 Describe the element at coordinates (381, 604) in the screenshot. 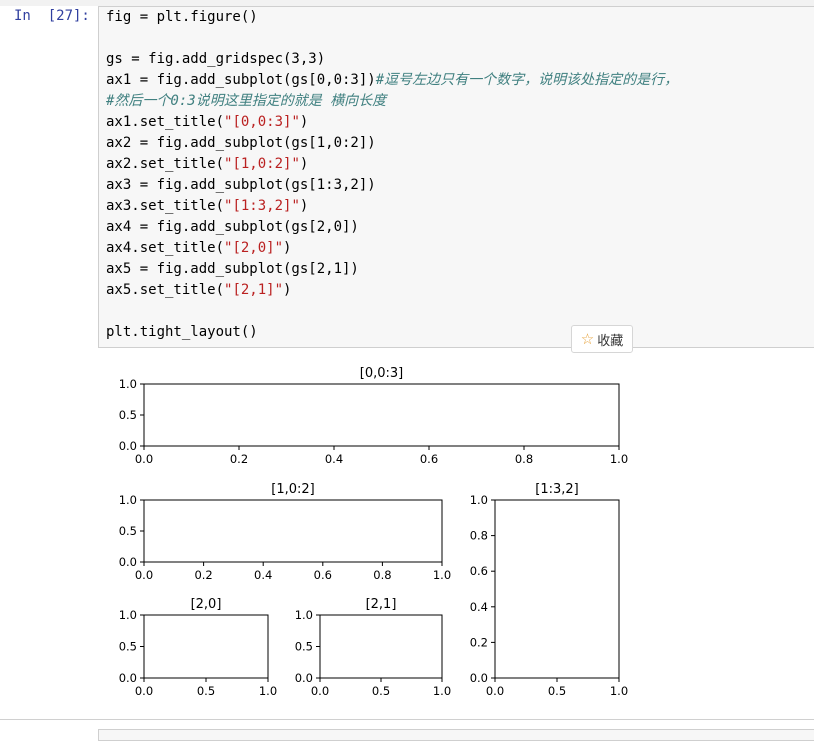

I see `subplot-title: [2,1]` at that location.